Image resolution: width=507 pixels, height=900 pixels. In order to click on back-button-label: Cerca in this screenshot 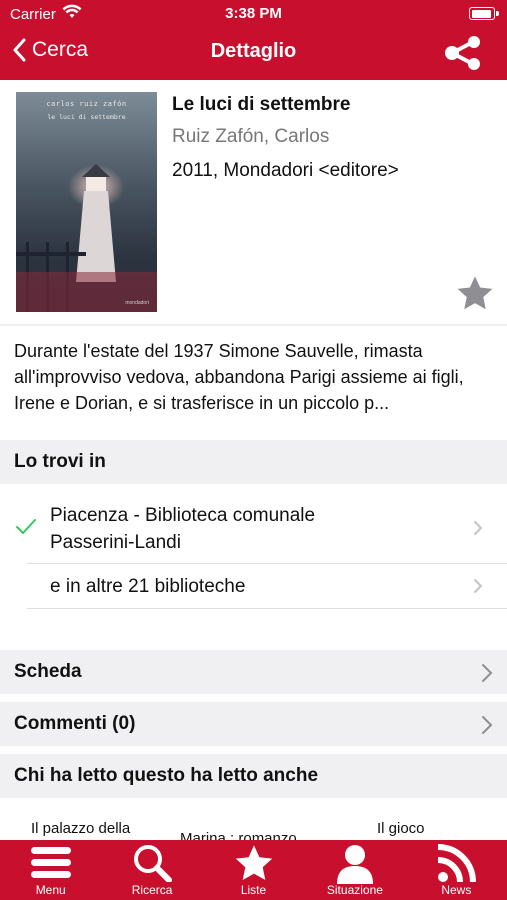, I will do `click(60, 49)`.